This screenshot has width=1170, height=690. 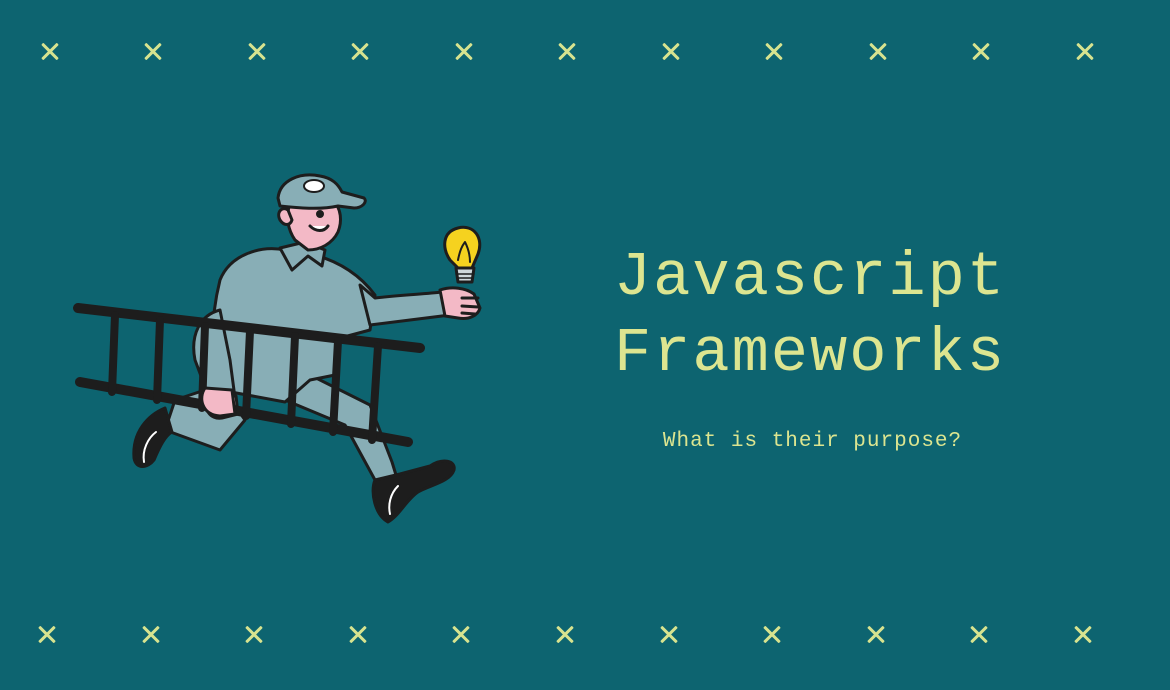 I want to click on title-line-1: Javascript, so click(x=810, y=277).